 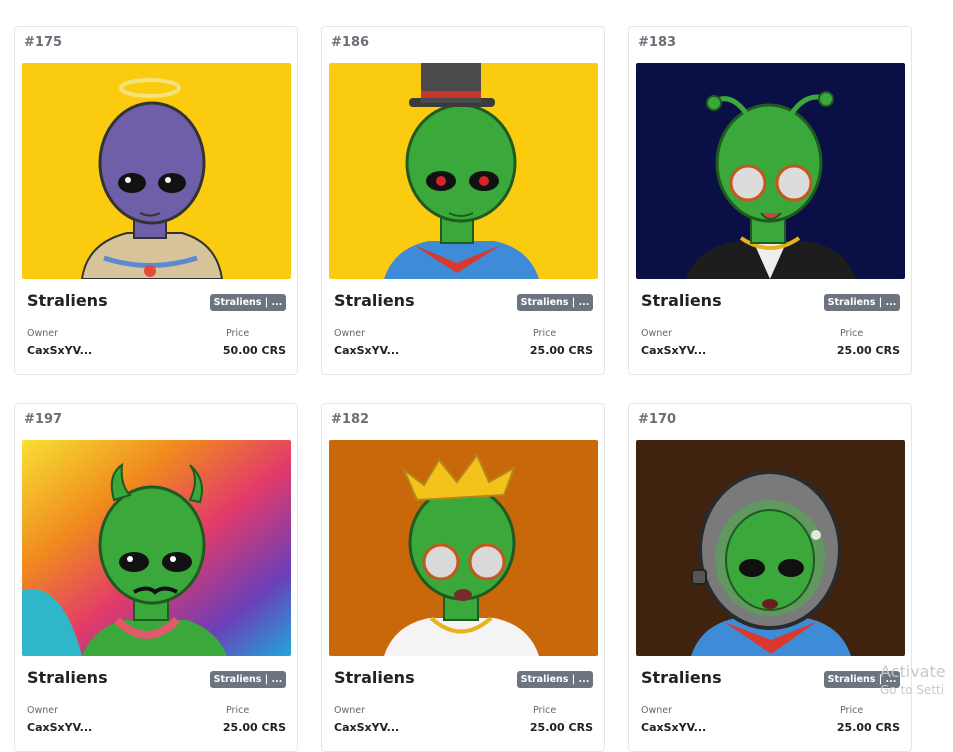 I want to click on token-number: #175, so click(x=43, y=42).